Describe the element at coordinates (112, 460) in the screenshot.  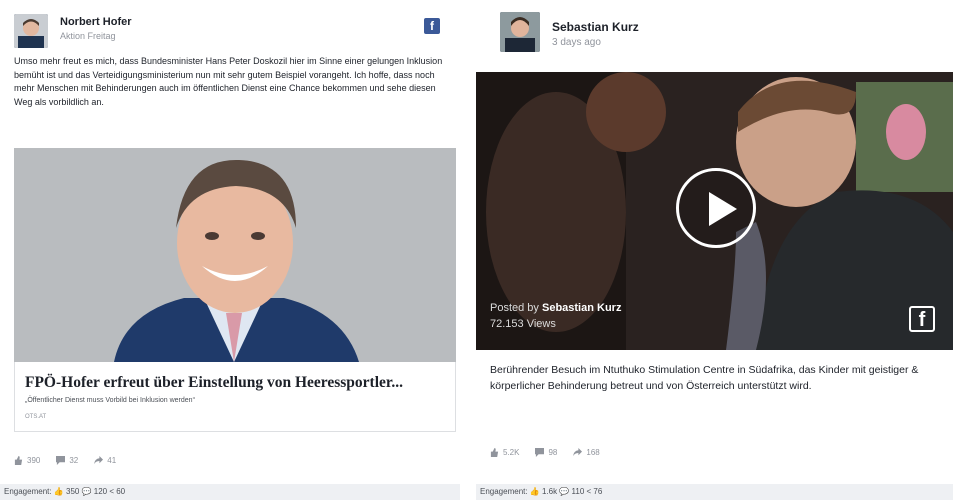
I see `share-count-value: 41` at that location.